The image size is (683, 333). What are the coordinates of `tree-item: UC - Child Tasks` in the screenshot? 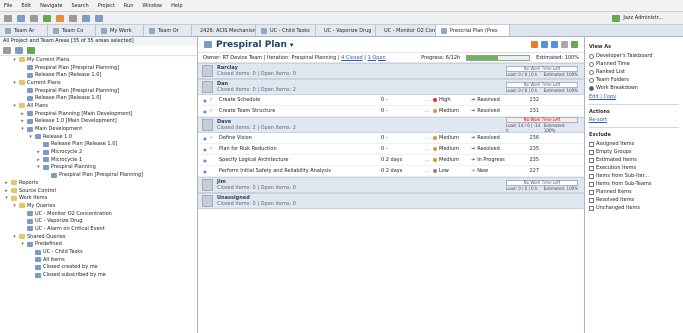 It's located at (98, 252).